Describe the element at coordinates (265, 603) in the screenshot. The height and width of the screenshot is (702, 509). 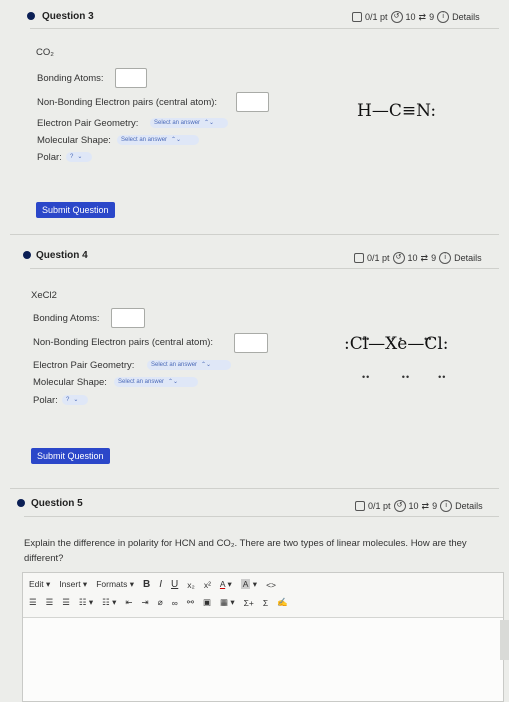
I see `sigma-icon: Σ` at that location.